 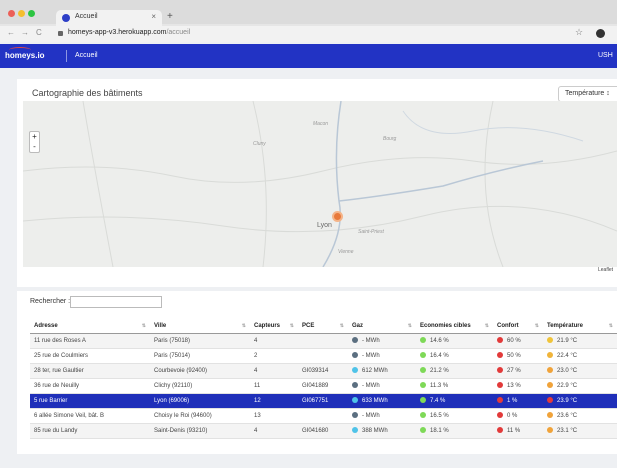 I want to click on cell-value: 27 %, so click(x=514, y=371).